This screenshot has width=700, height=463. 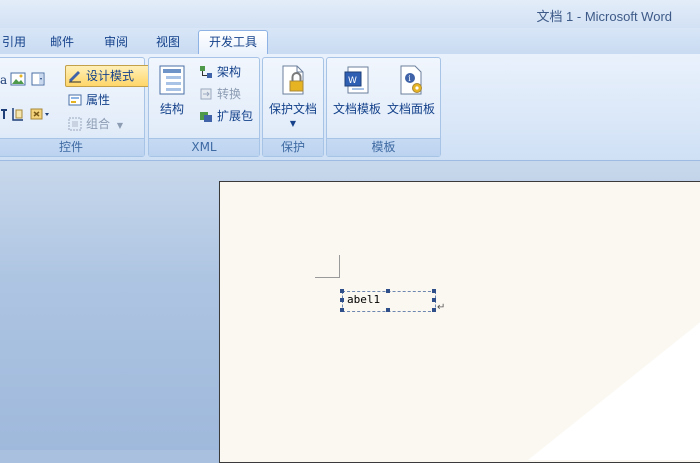 I want to click on text-control-icon: a, so click(x=4, y=79).